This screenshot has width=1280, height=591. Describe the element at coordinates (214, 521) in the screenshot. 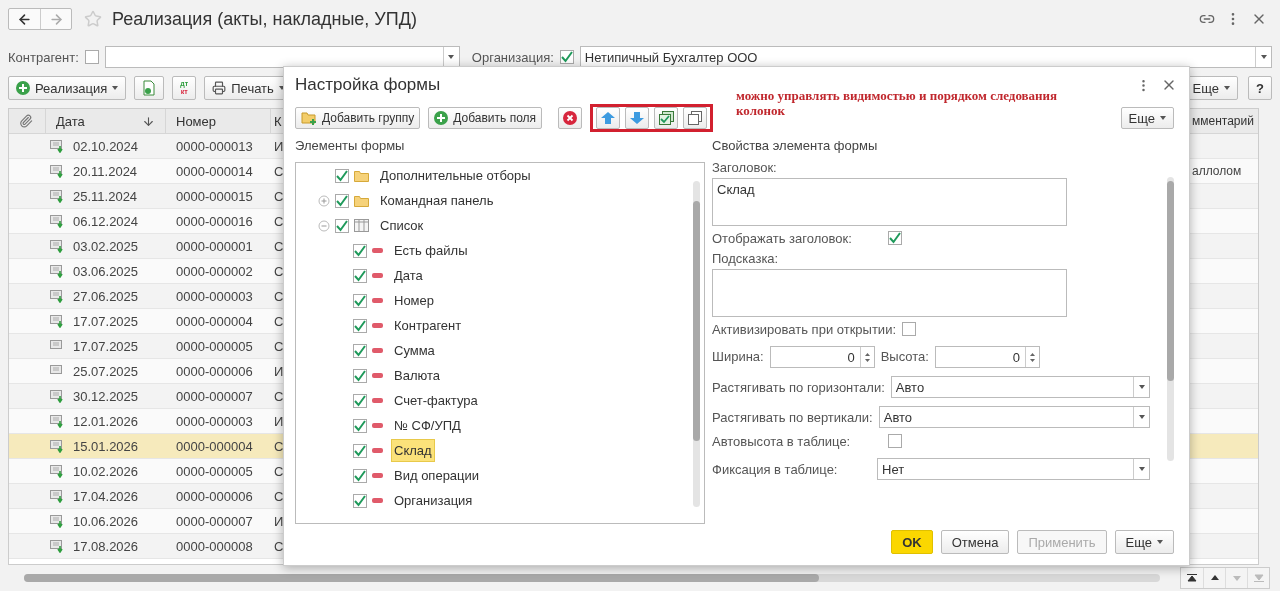

I see `table-cell: 0000-000007` at that location.